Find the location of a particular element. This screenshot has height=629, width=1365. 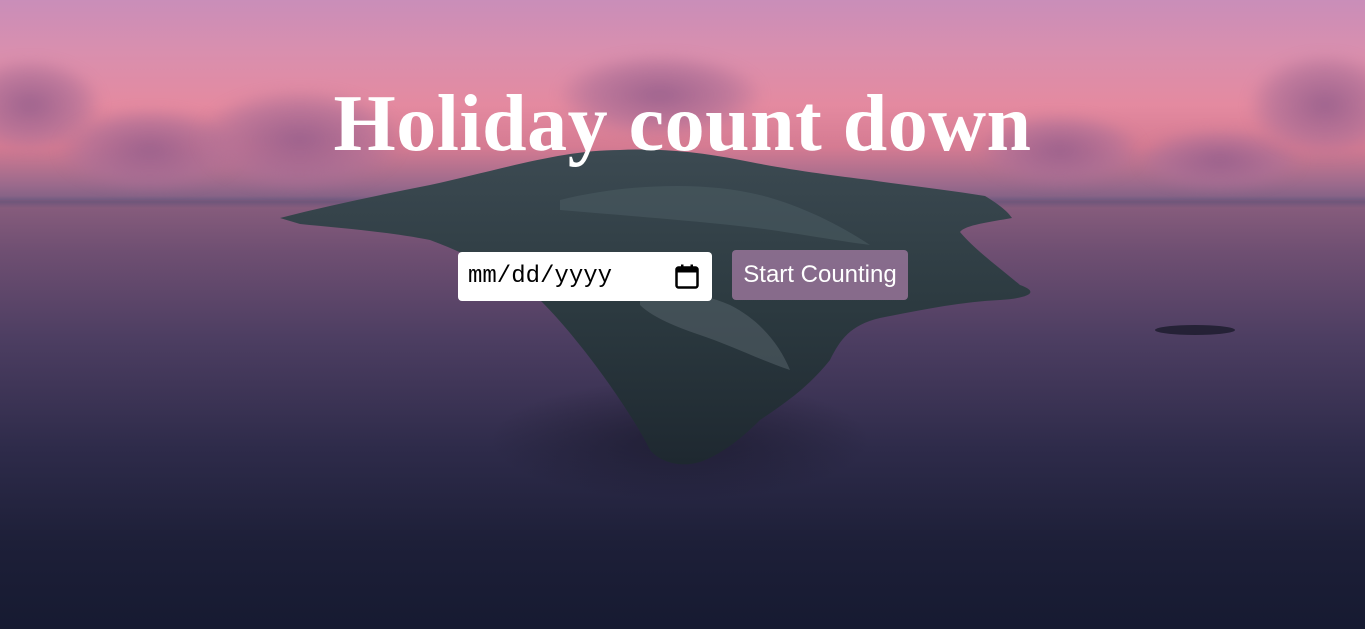

start-counting-button: Start Counting is located at coordinates (820, 275).